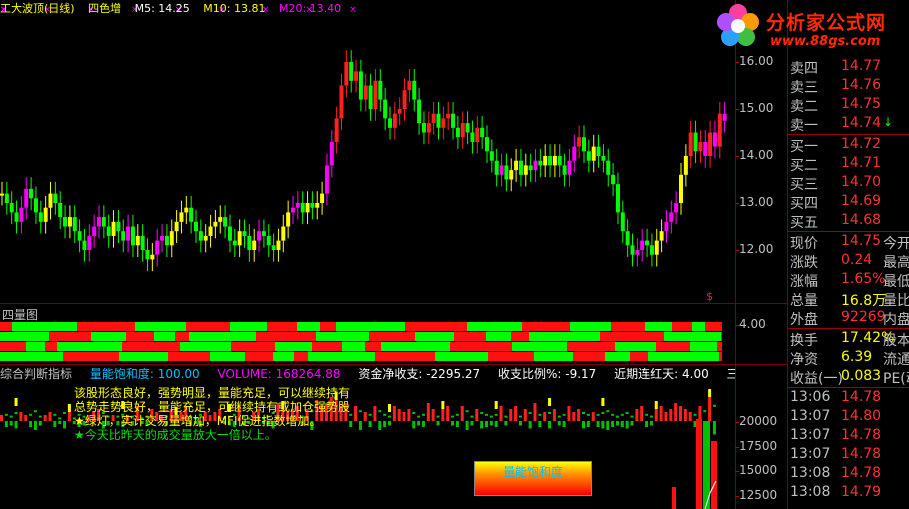 This screenshot has height=509, width=909. Describe the element at coordinates (37, 8) in the screenshot. I see `stock-name: 工大波顶(日线)` at that location.